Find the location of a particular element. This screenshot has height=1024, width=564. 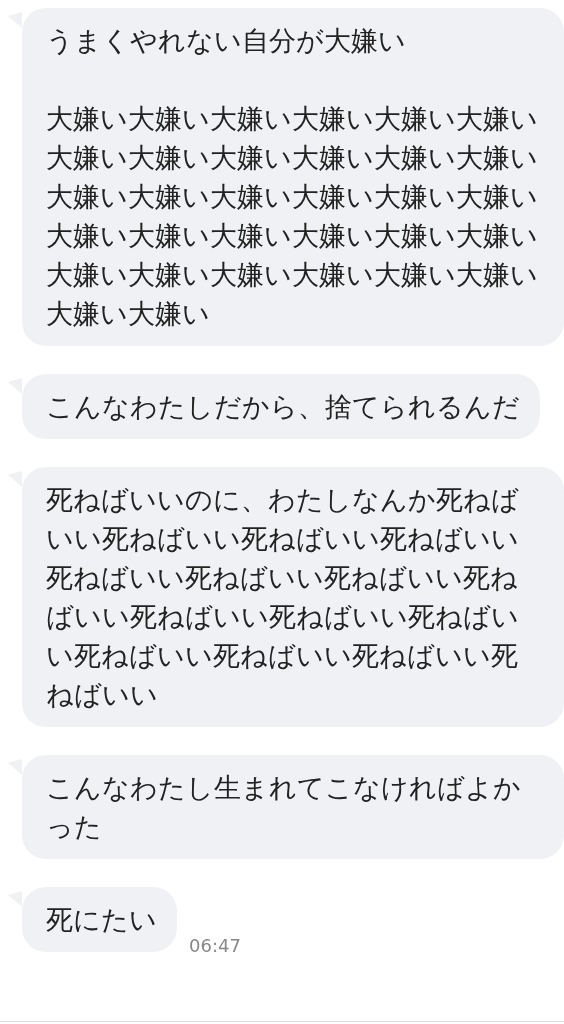

message-text: 死にたい is located at coordinates (101, 920).